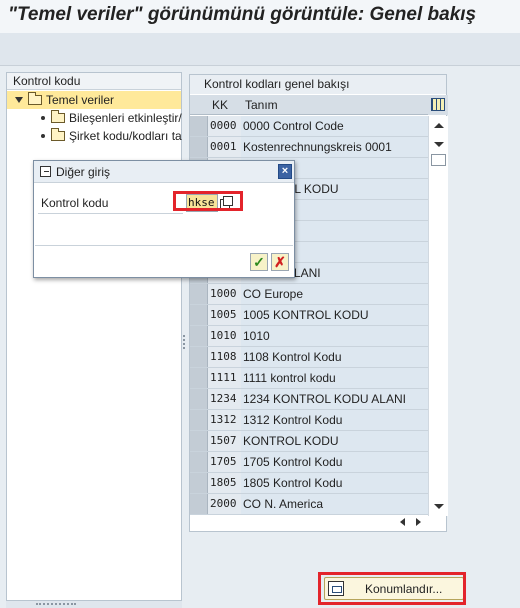 The width and height of the screenshot is (520, 608). I want to click on table-row: 1108 1108 Kontrol Kodu, so click(309, 357).